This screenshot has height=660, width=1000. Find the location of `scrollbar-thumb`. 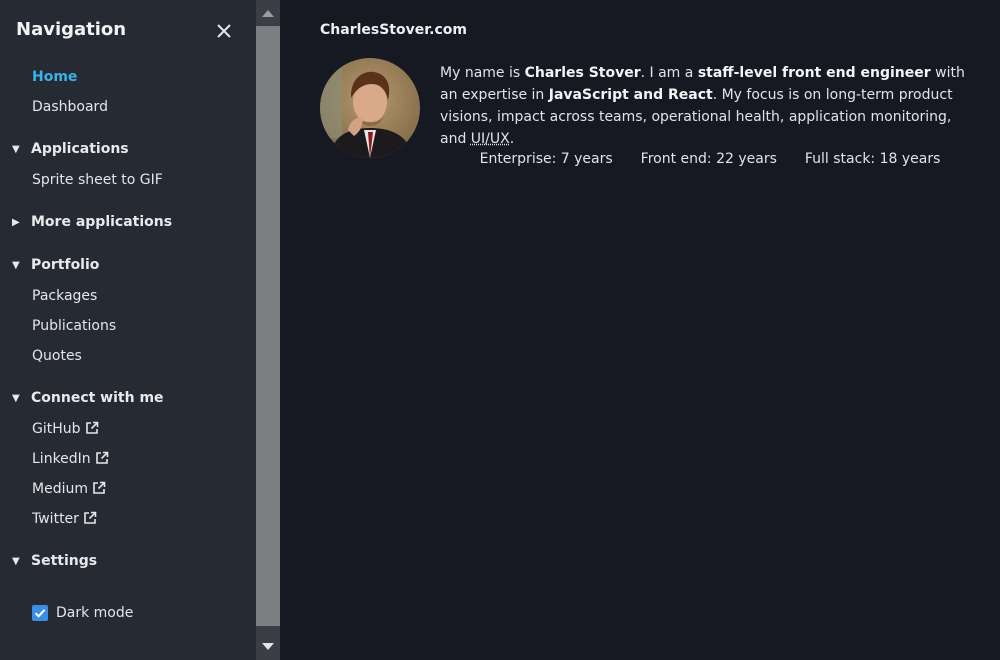

scrollbar-thumb is located at coordinates (268, 326).